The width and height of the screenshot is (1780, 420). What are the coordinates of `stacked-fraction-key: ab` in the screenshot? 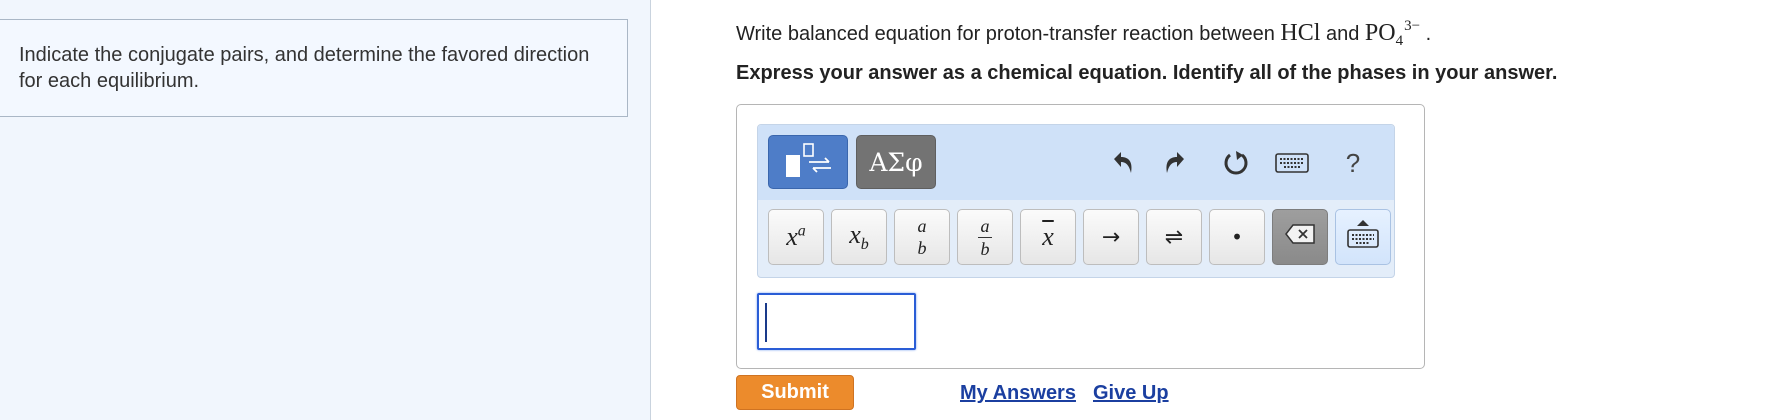 It's located at (922, 237).